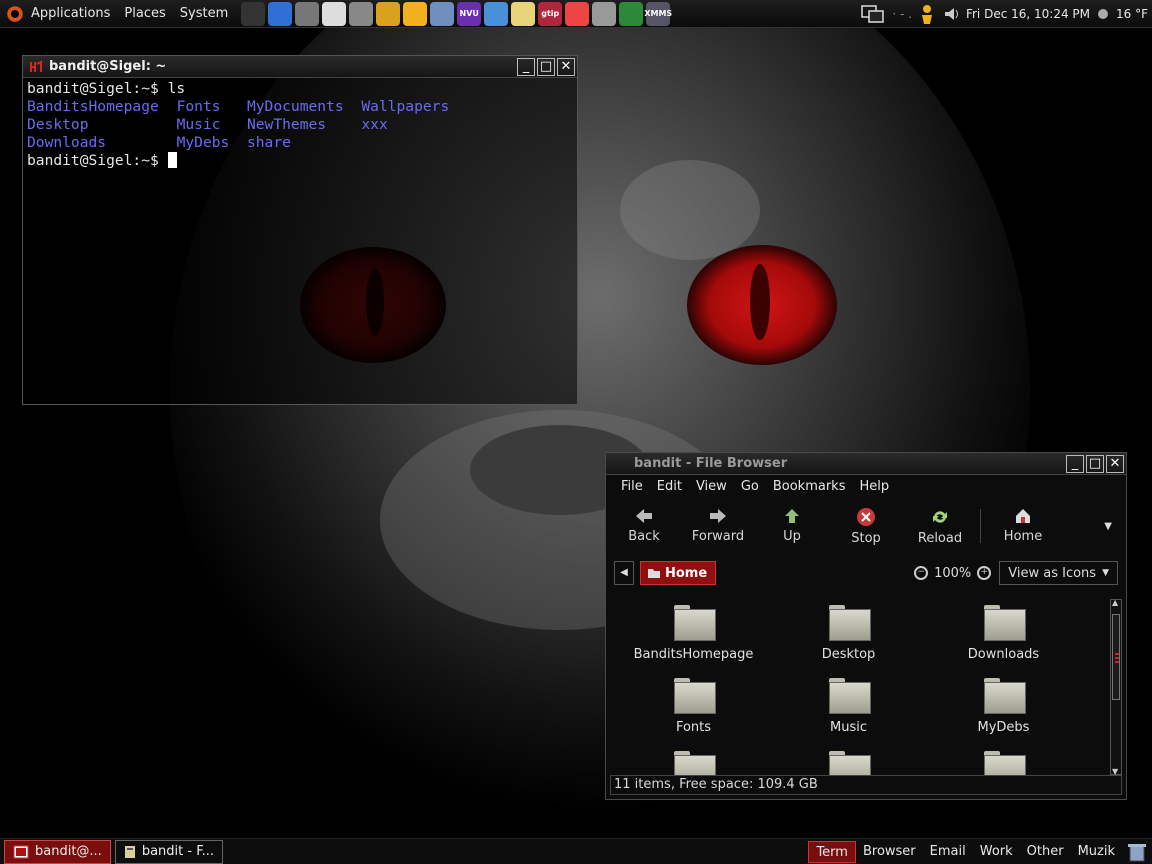 Image resolution: width=1152 pixels, height=864 pixels. Describe the element at coordinates (632, 488) in the screenshot. I see `menu-file: File` at that location.